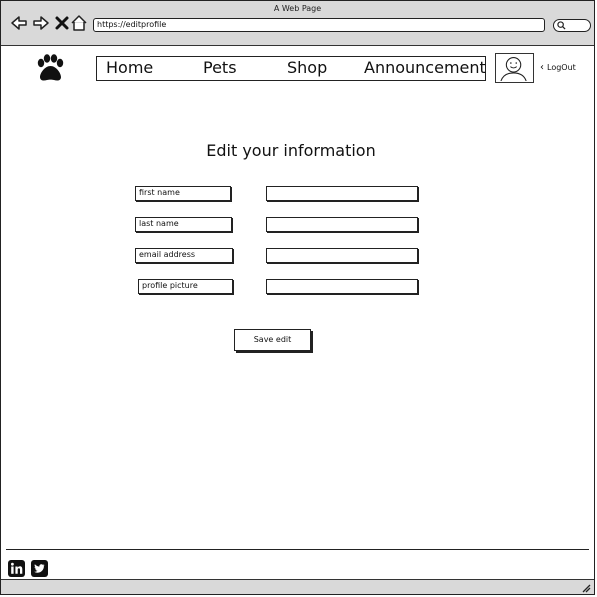 The height and width of the screenshot is (597, 597). I want to click on twitter-icon, so click(39, 568).